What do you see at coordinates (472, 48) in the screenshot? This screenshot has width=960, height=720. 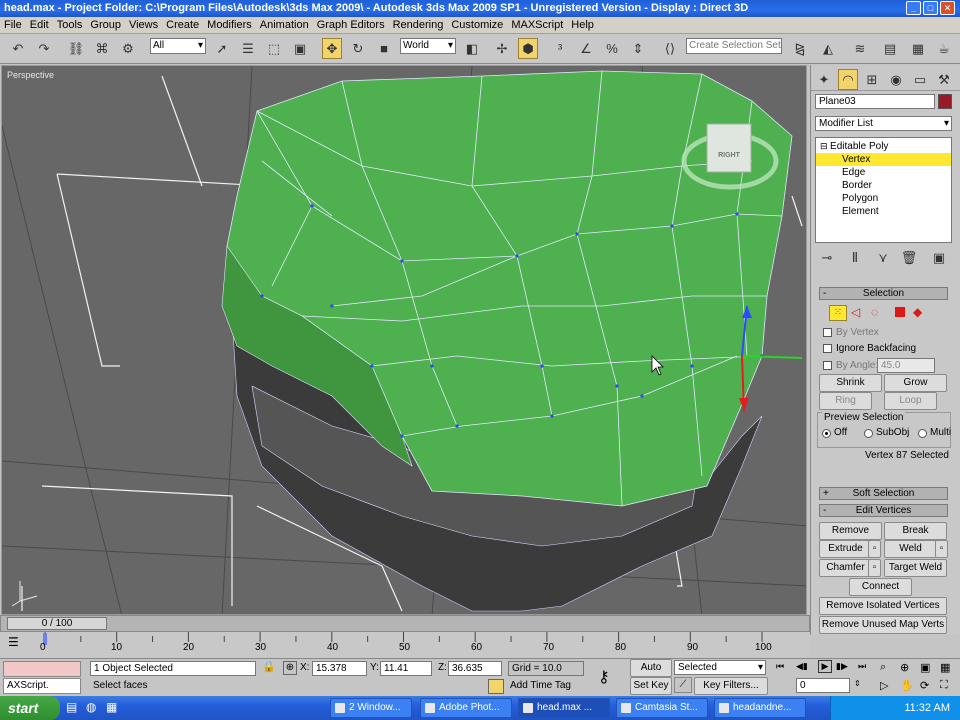 I see `pivot-center-icon: ◧` at bounding box center [472, 48].